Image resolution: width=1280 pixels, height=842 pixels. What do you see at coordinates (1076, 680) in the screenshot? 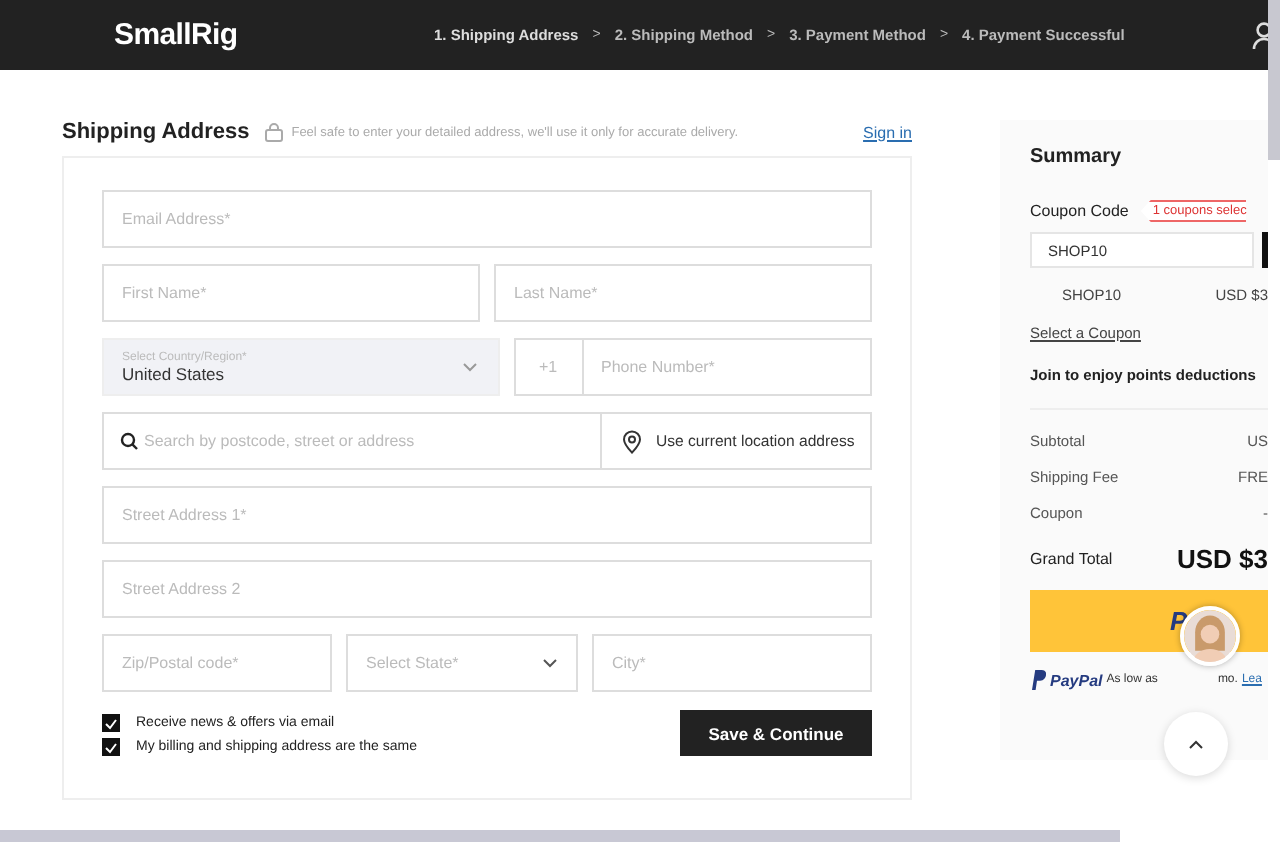
I see `paypal-brand: PayPal` at bounding box center [1076, 680].